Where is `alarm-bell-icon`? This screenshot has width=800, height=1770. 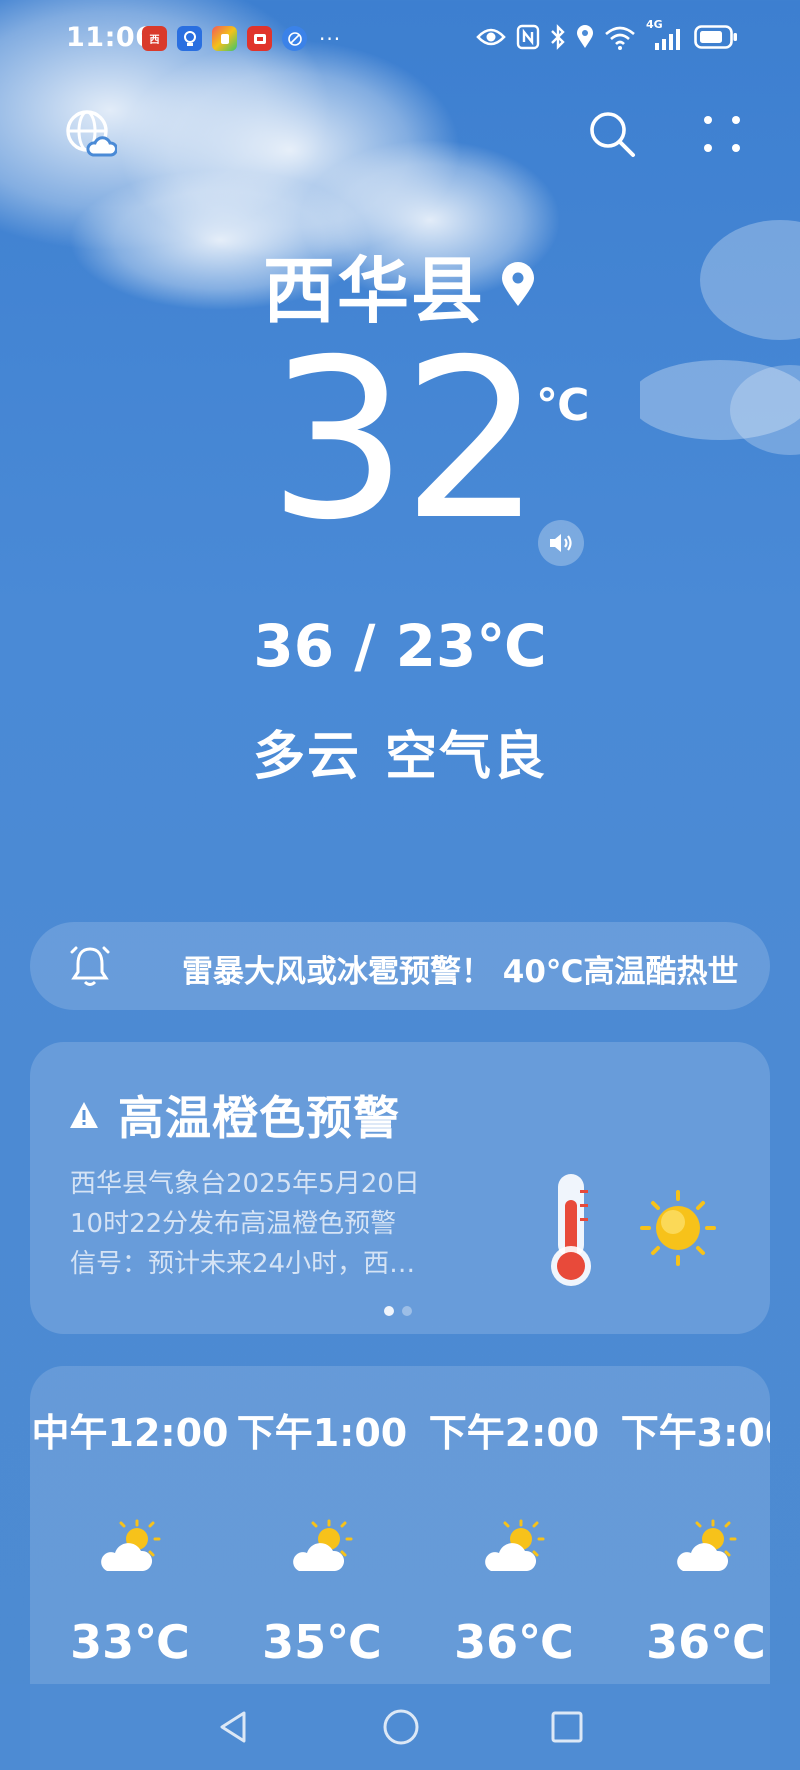 alarm-bell-icon is located at coordinates (90, 966).